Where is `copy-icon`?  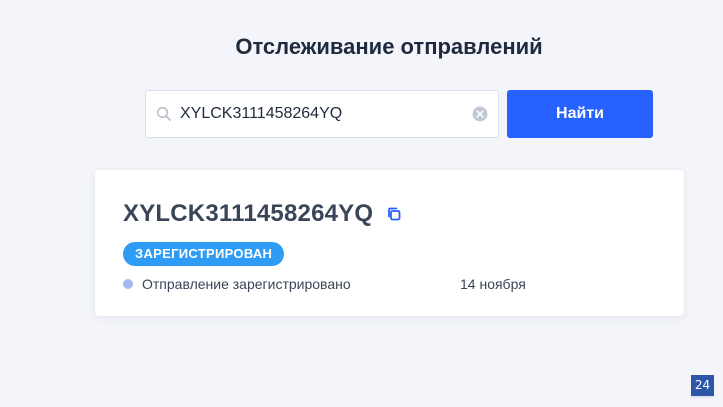 copy-icon is located at coordinates (394, 214).